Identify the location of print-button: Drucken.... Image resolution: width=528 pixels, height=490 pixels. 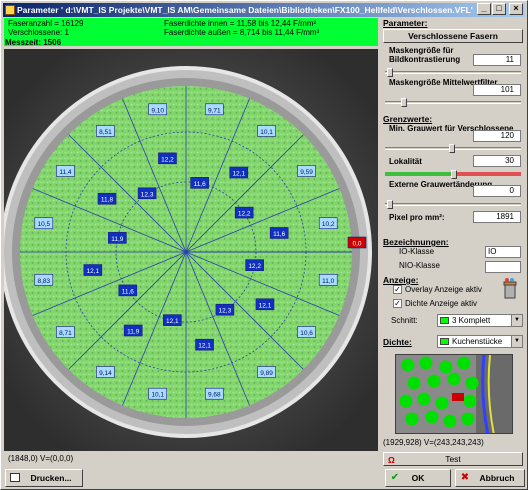
(44, 478).